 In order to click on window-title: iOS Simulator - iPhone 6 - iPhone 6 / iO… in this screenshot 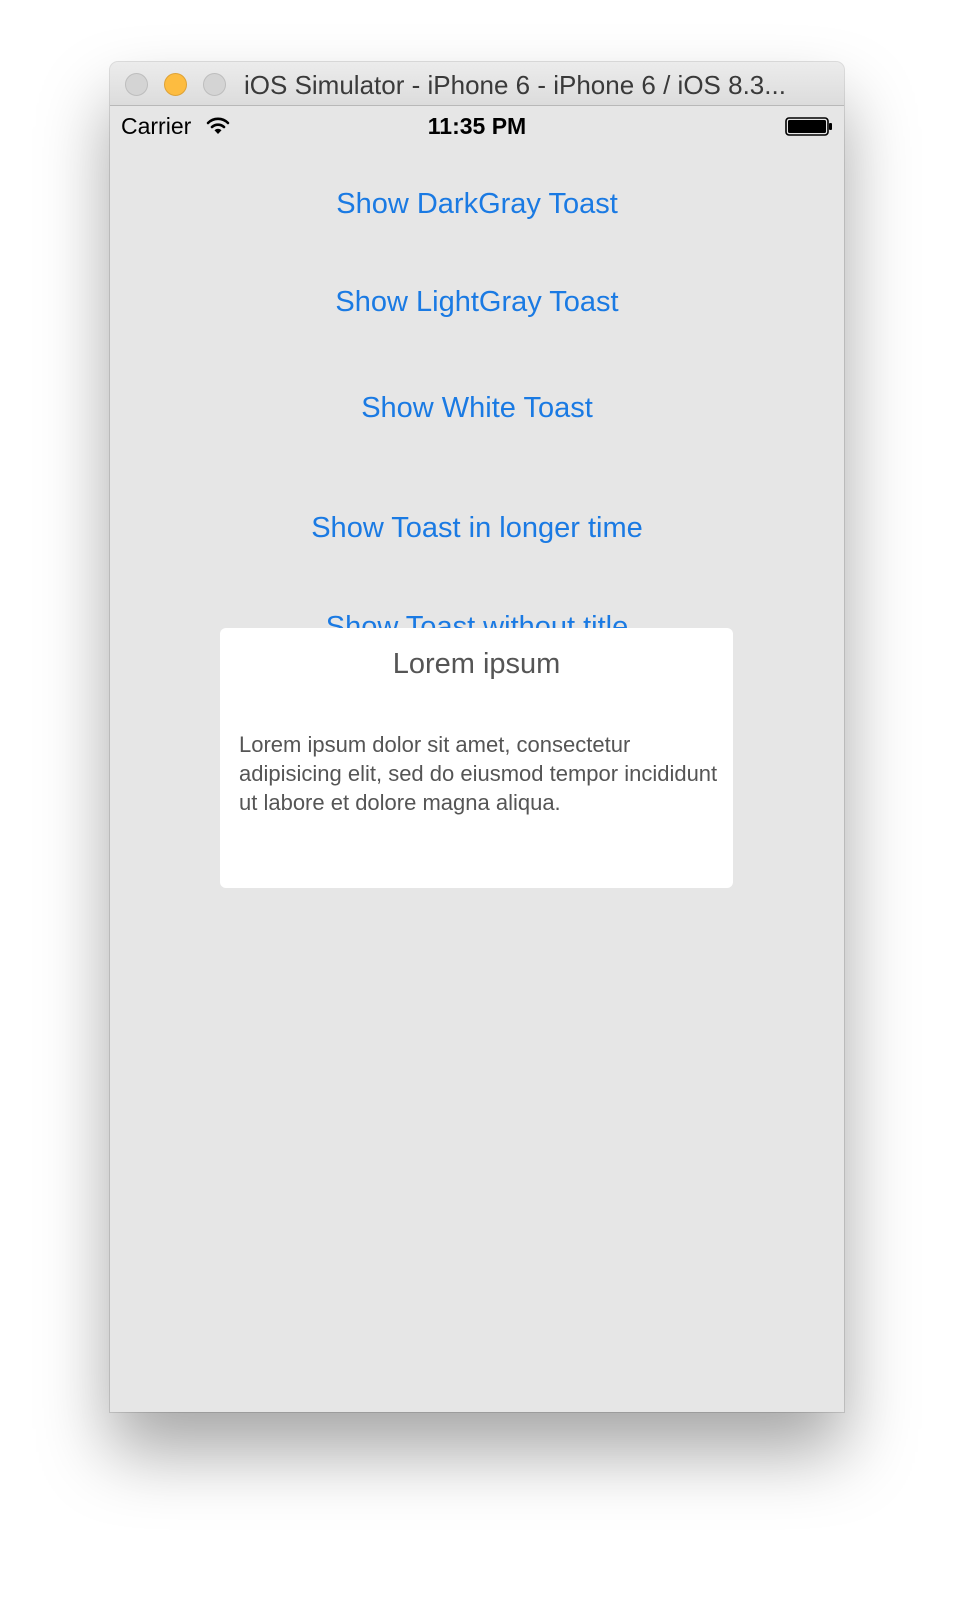, I will do `click(515, 85)`.